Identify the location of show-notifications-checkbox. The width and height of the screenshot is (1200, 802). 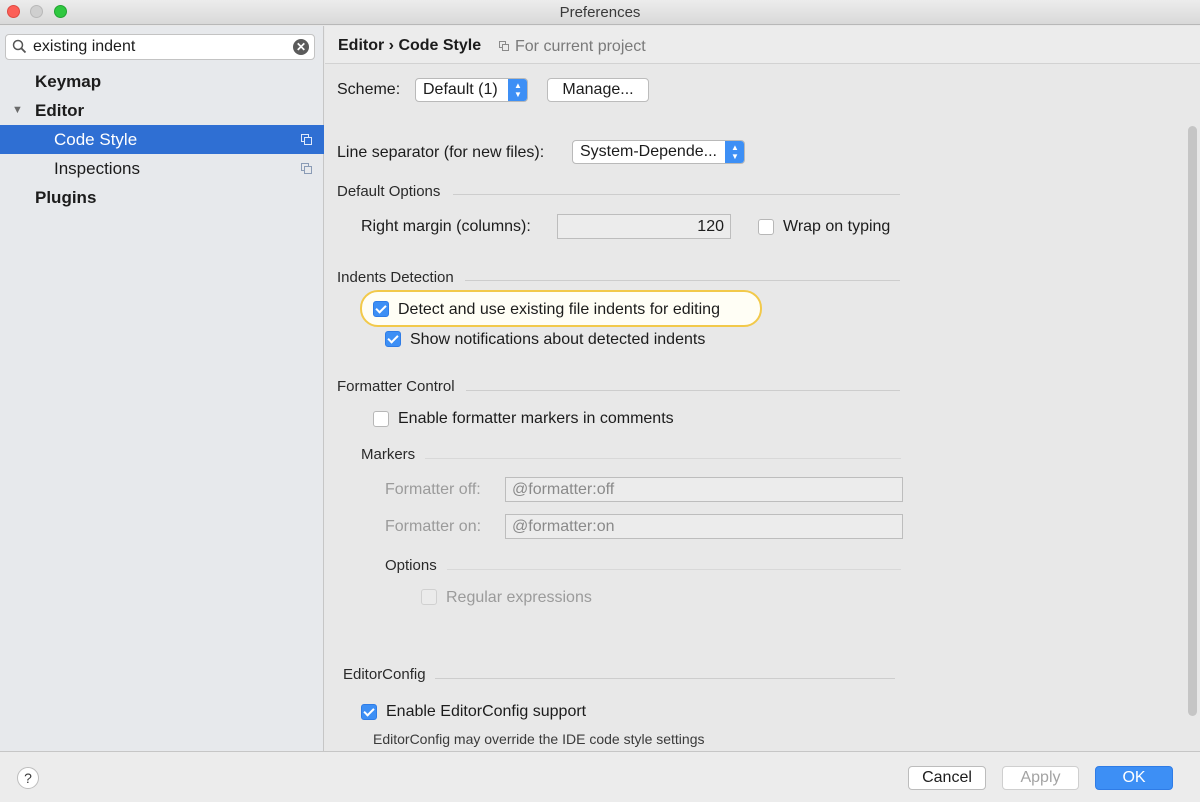
(393, 339).